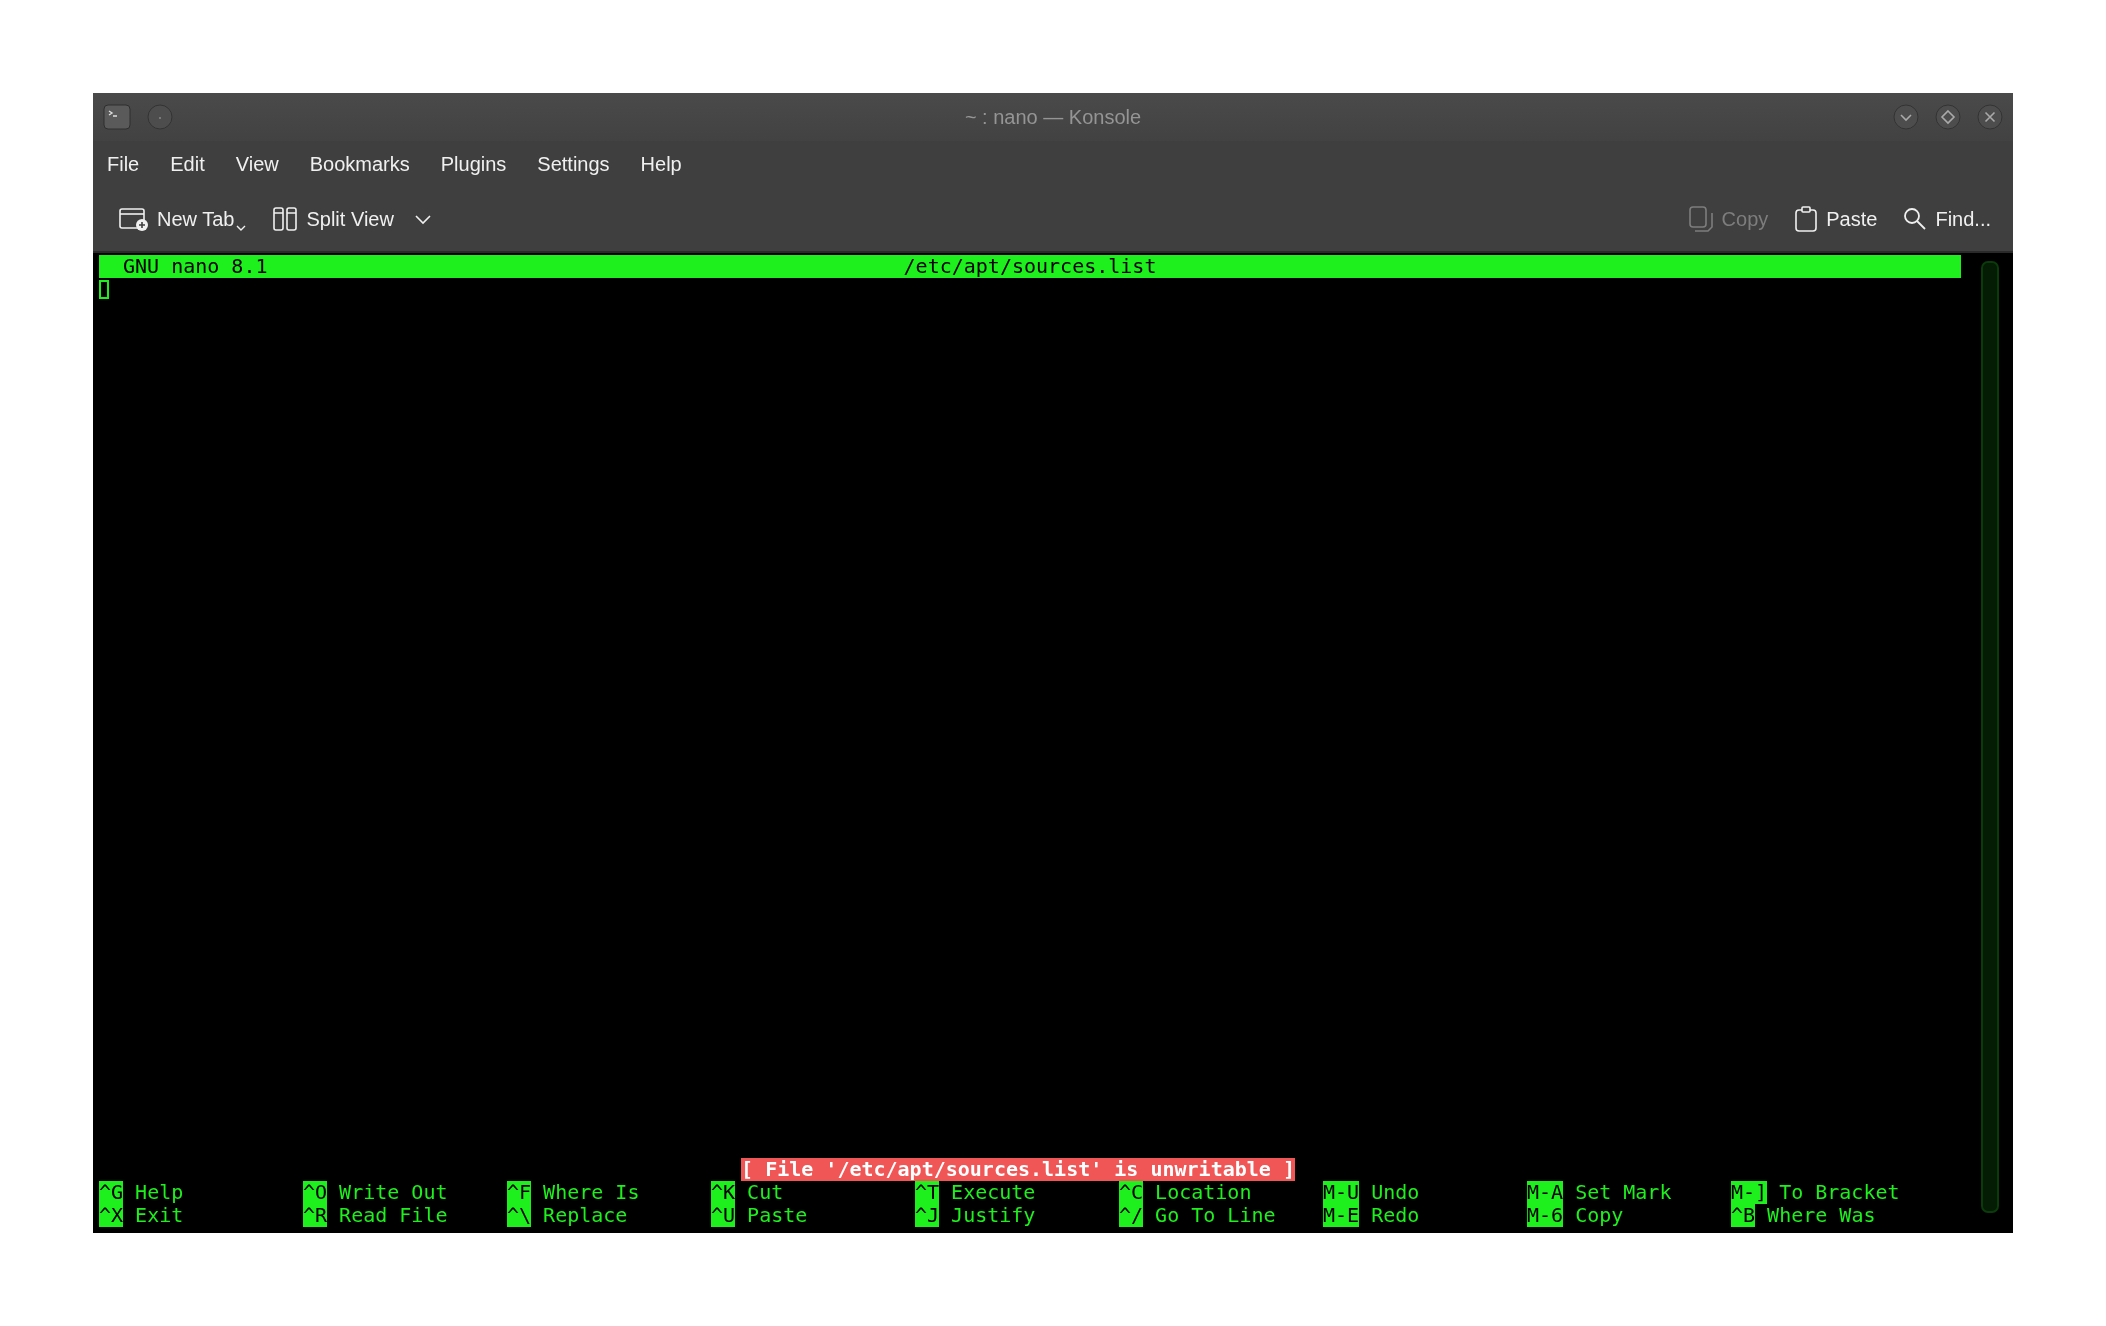 This screenshot has height=1326, width=2106. I want to click on shortcut-label: Copy, so click(1599, 1215).